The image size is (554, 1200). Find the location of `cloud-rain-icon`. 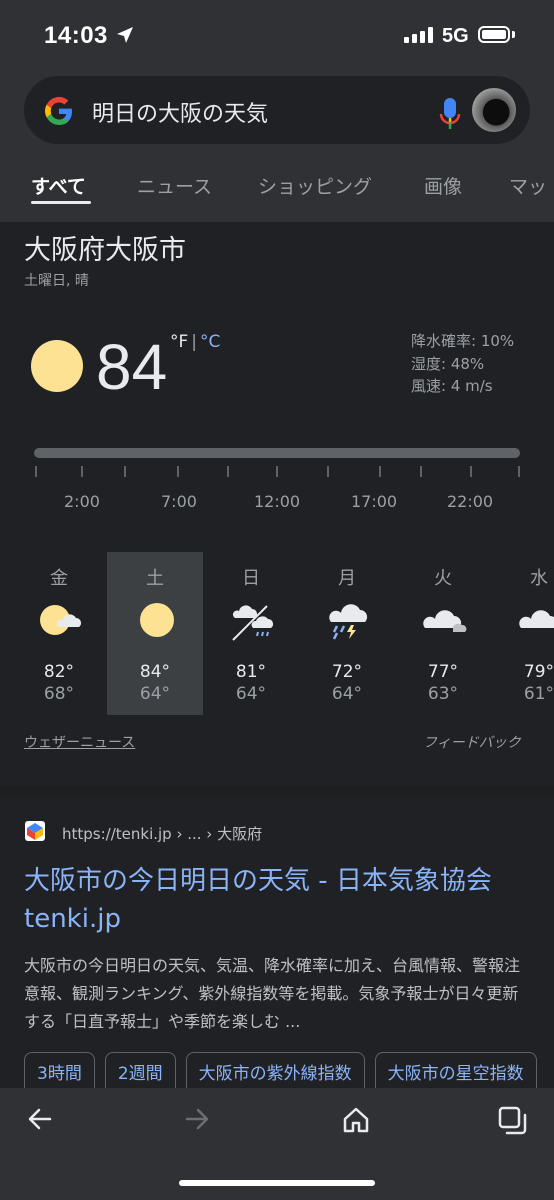

cloud-rain-icon is located at coordinates (252, 623).